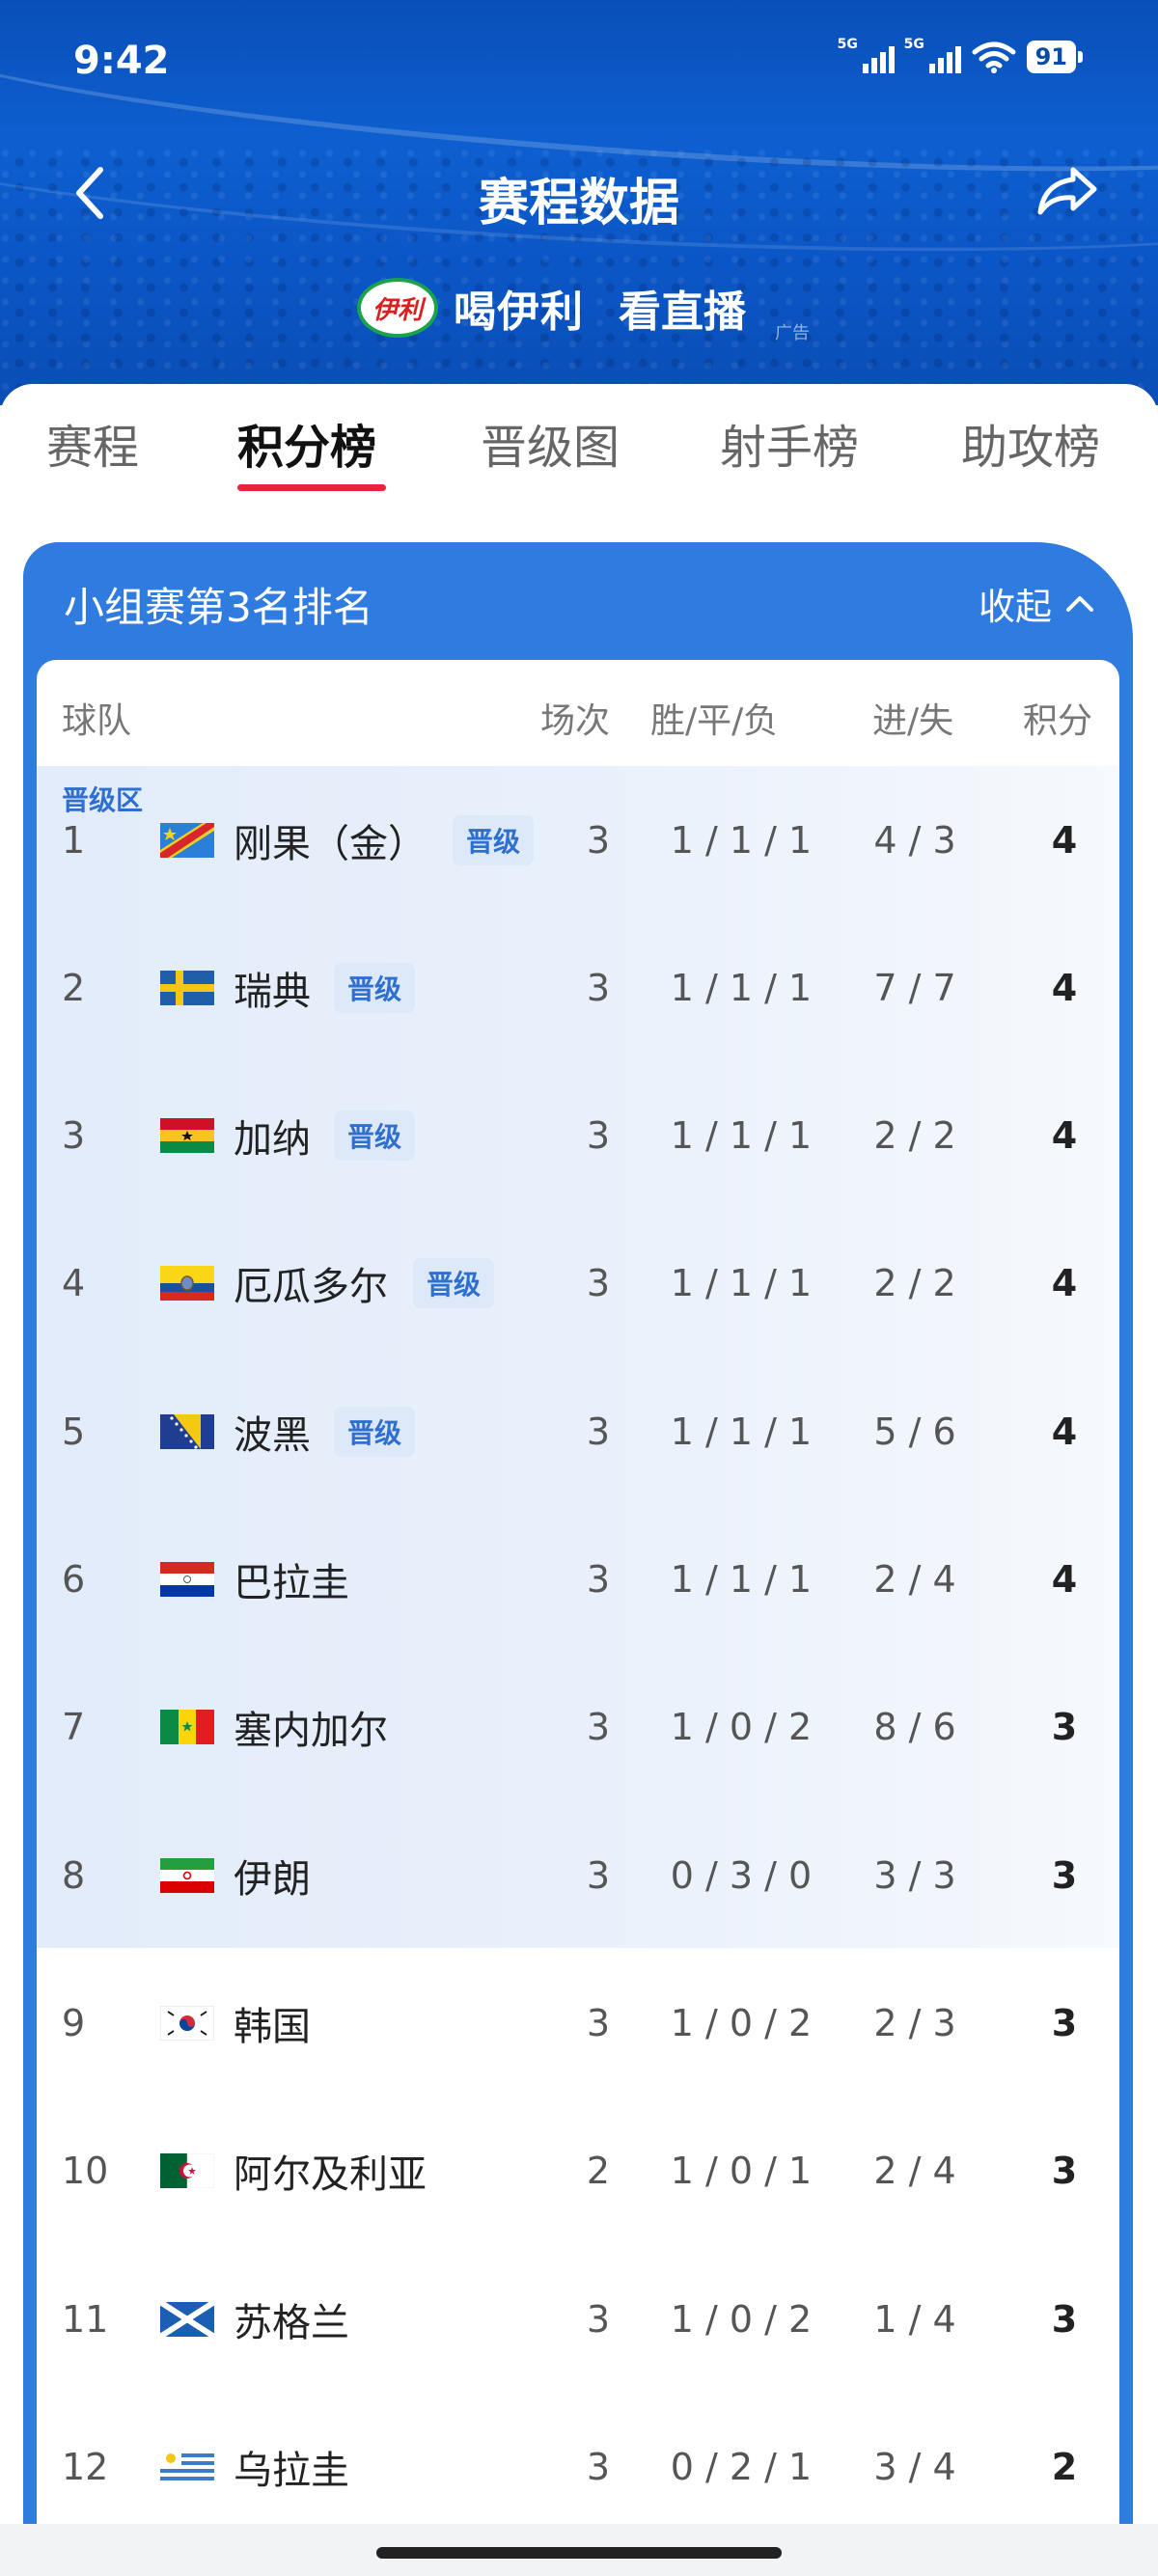 The height and width of the screenshot is (2576, 1158). What do you see at coordinates (578, 713) in the screenshot?
I see `table-header: 球队 场次 胜/平/负 进/失 积分` at bounding box center [578, 713].